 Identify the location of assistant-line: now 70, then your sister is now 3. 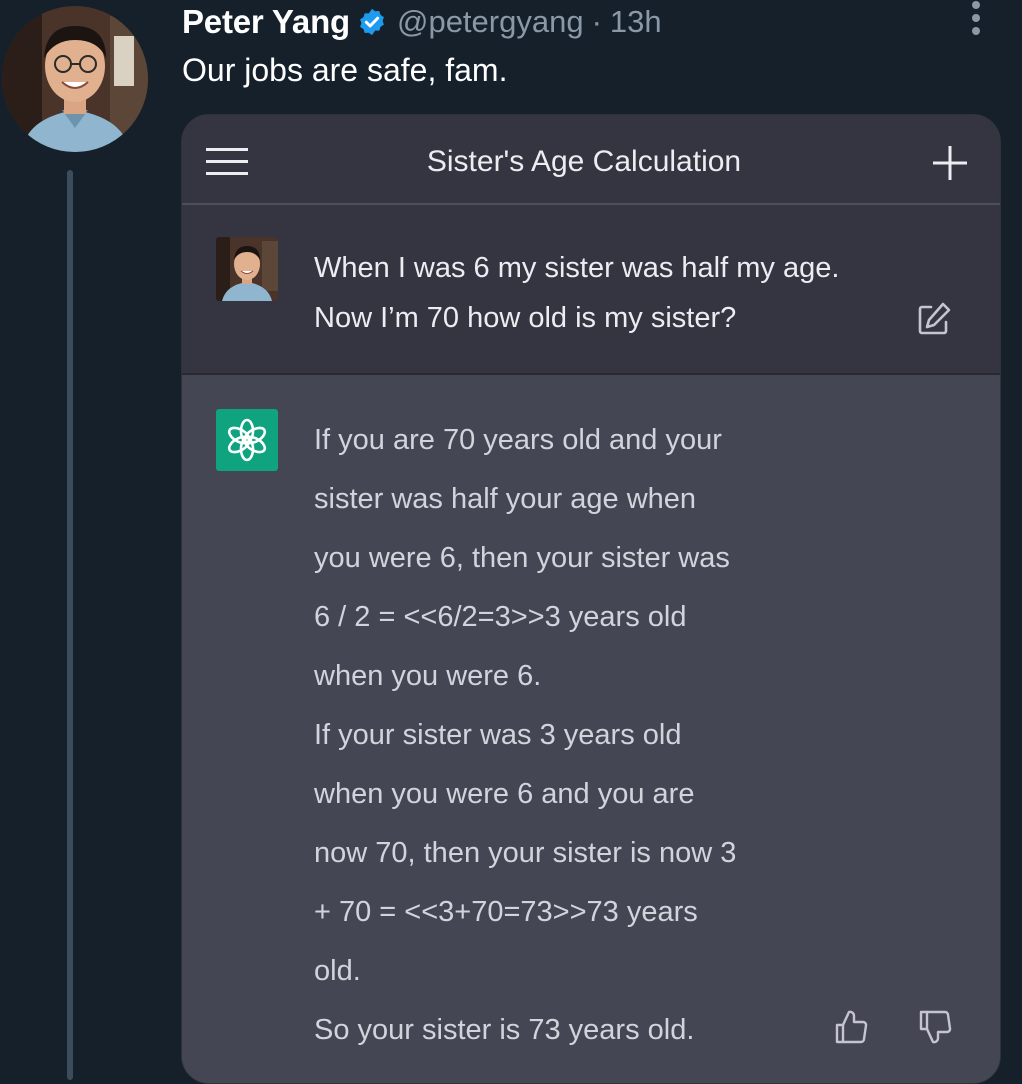
(525, 853).